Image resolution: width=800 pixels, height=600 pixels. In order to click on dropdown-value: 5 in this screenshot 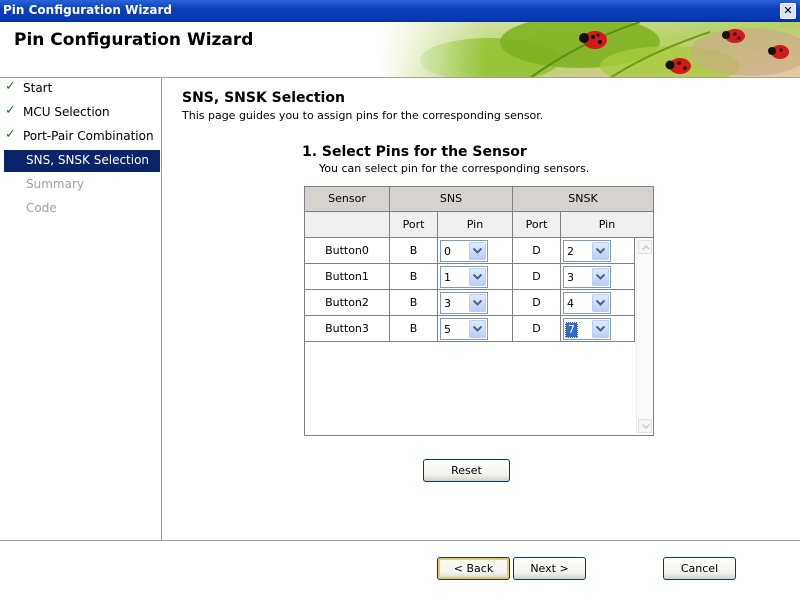, I will do `click(447, 329)`.